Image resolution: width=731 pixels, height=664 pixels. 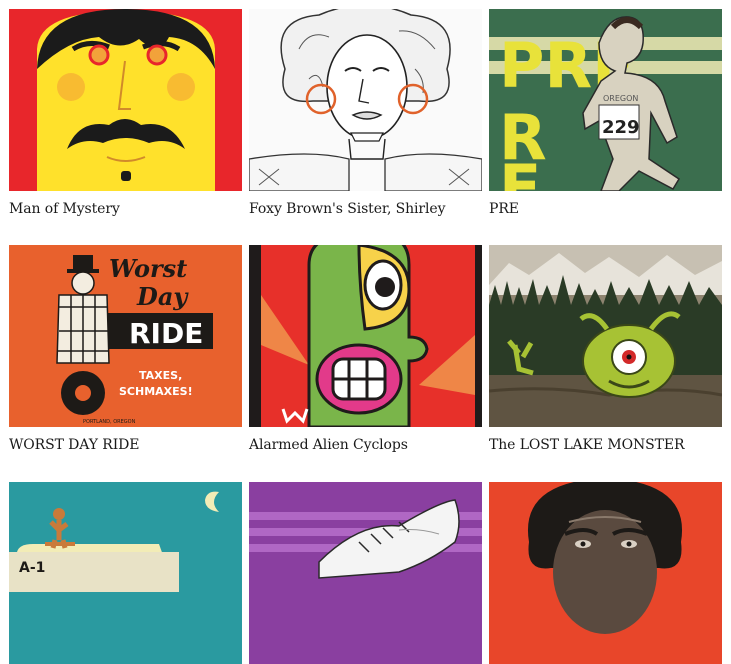 I want to click on card-thumbnail: PRE R E 229 OREGON, so click(x=605, y=100).